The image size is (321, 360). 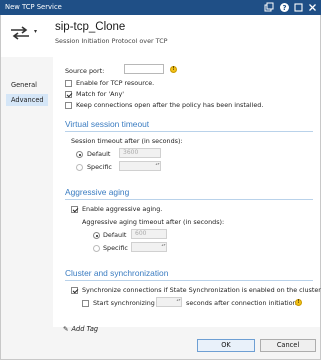 What do you see at coordinates (107, 124) in the screenshot?
I see `virtual-session-heading: Virtual session timeout` at bounding box center [107, 124].